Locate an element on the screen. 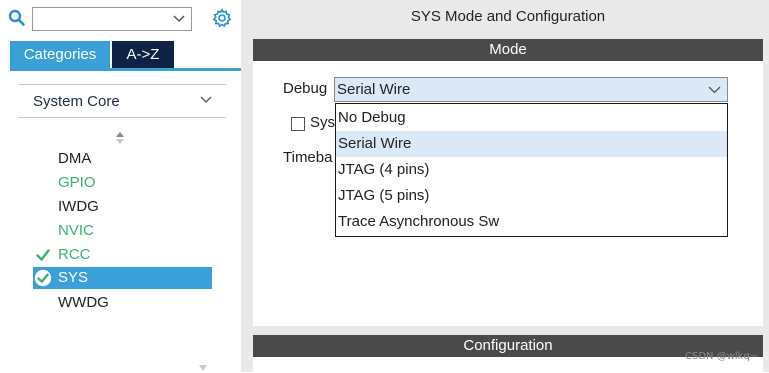  tab-categories: Categories is located at coordinates (60, 54).